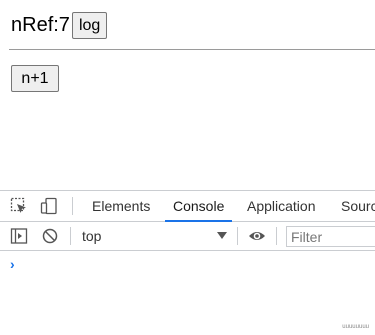 The height and width of the screenshot is (335, 375). Describe the element at coordinates (91, 236) in the screenshot. I see `context-selector: top` at that location.